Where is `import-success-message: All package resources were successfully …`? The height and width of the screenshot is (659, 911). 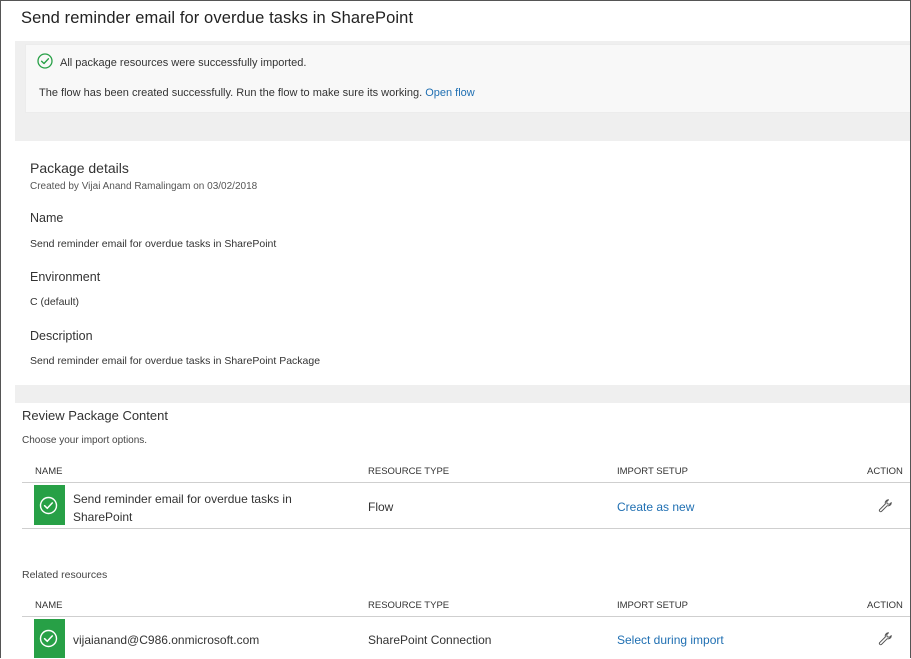
import-success-message: All package resources were successfully … is located at coordinates (183, 63).